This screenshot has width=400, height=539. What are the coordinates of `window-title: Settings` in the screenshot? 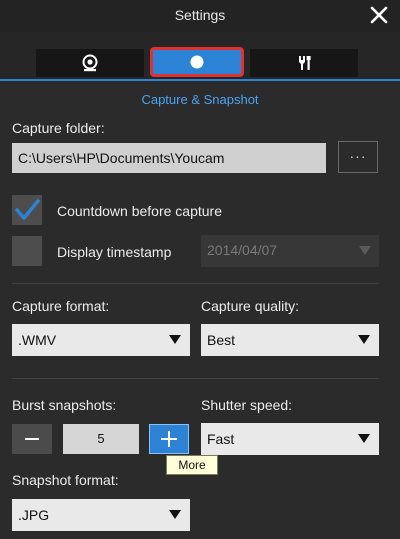 It's located at (200, 15).